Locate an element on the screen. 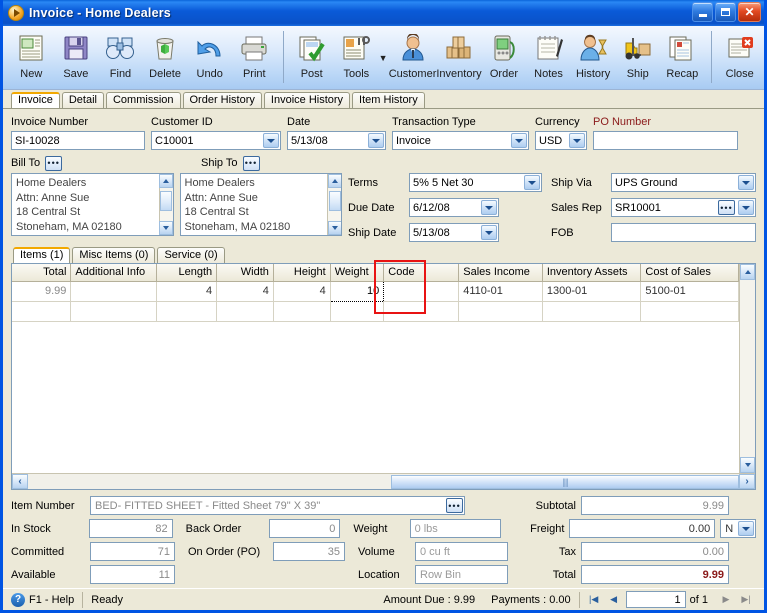 Image resolution: width=767 pixels, height=613 pixels. bill-to-scrollbar is located at coordinates (165, 204).